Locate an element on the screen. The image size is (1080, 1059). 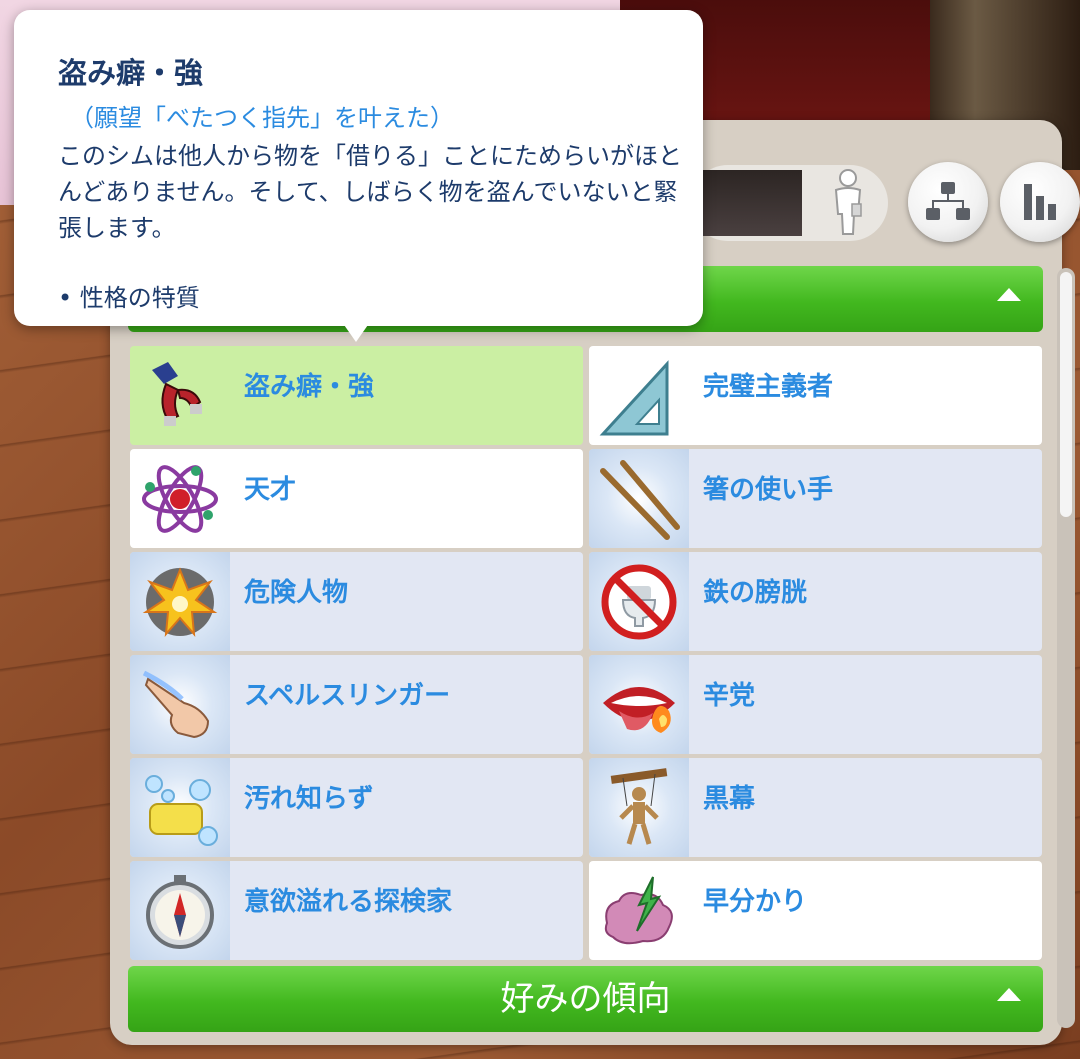
trait-label: 鉄の膀胱 is located at coordinates (755, 593).